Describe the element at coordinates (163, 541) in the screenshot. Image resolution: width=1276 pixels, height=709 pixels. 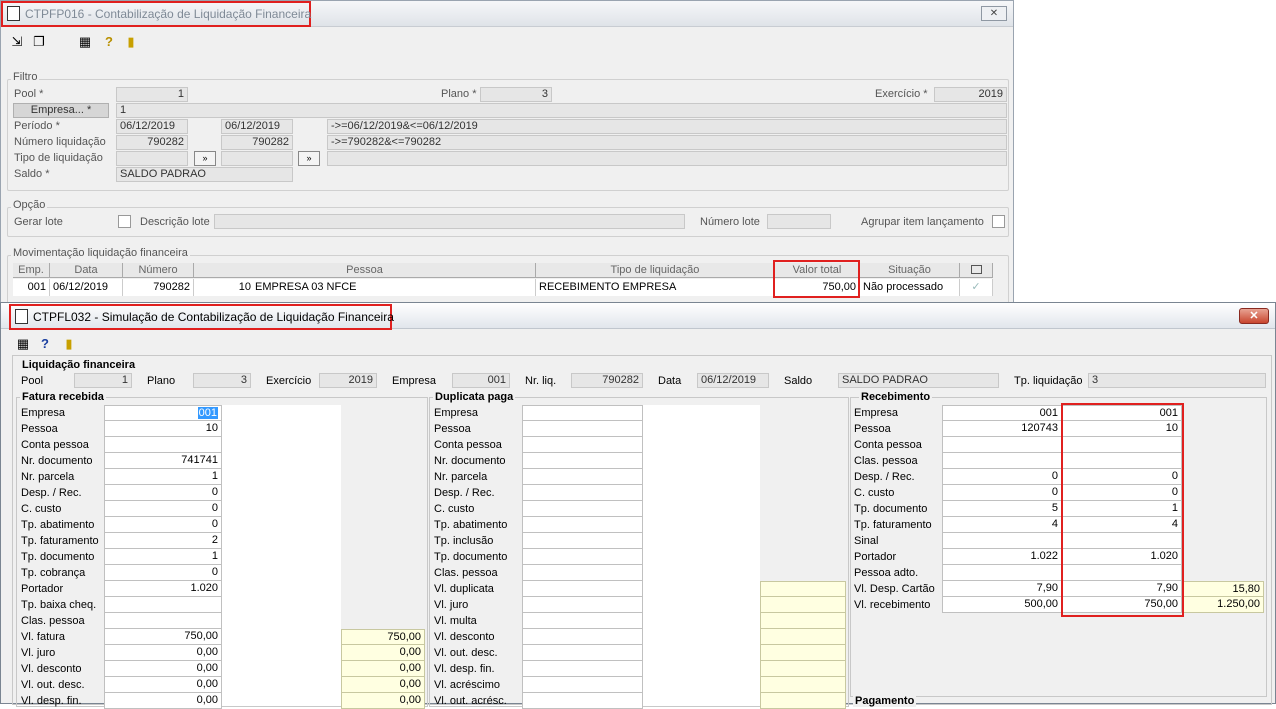
I see `fatura-row-value: 2` at that location.